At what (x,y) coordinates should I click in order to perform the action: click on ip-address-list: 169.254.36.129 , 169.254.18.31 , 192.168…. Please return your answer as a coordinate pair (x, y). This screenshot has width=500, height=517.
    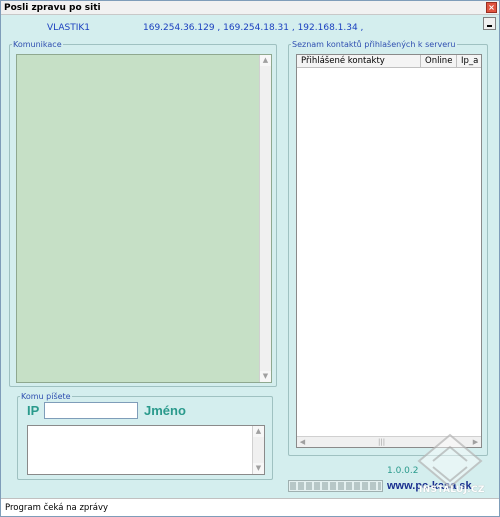
    Looking at the image, I should click on (253, 28).